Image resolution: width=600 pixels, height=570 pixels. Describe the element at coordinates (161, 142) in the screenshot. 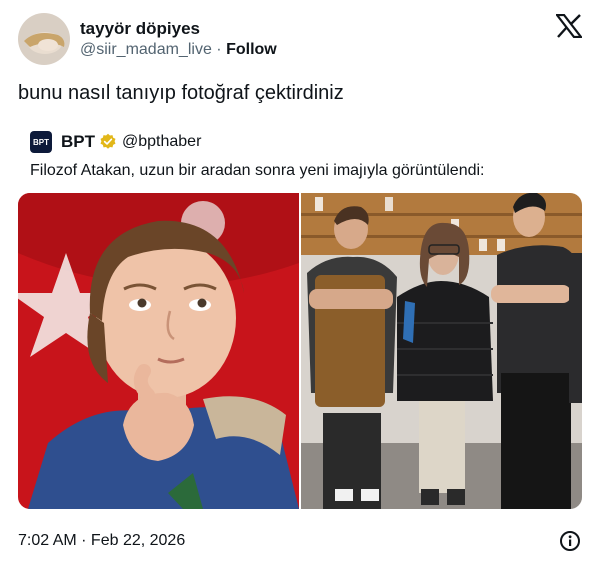

I see `quoted-handle: @bpthaber` at that location.